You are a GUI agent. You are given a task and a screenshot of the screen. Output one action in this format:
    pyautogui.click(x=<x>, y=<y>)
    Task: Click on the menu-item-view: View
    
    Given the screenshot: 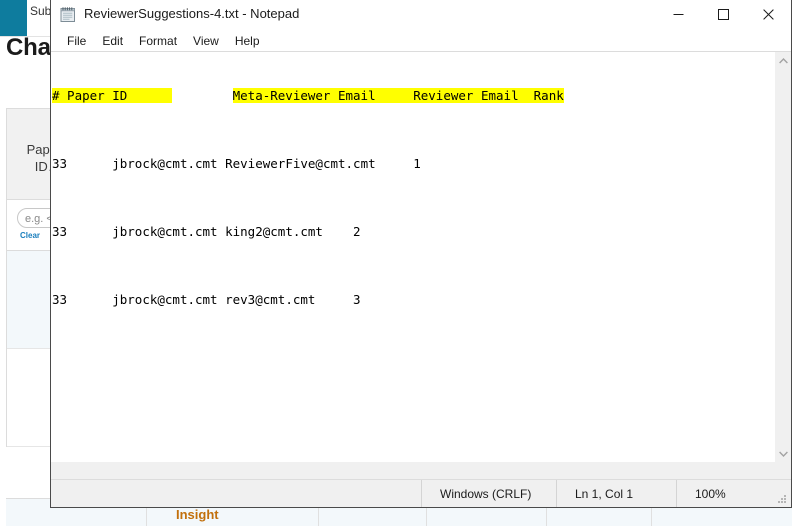 What is the action you would take?
    pyautogui.click(x=207, y=41)
    